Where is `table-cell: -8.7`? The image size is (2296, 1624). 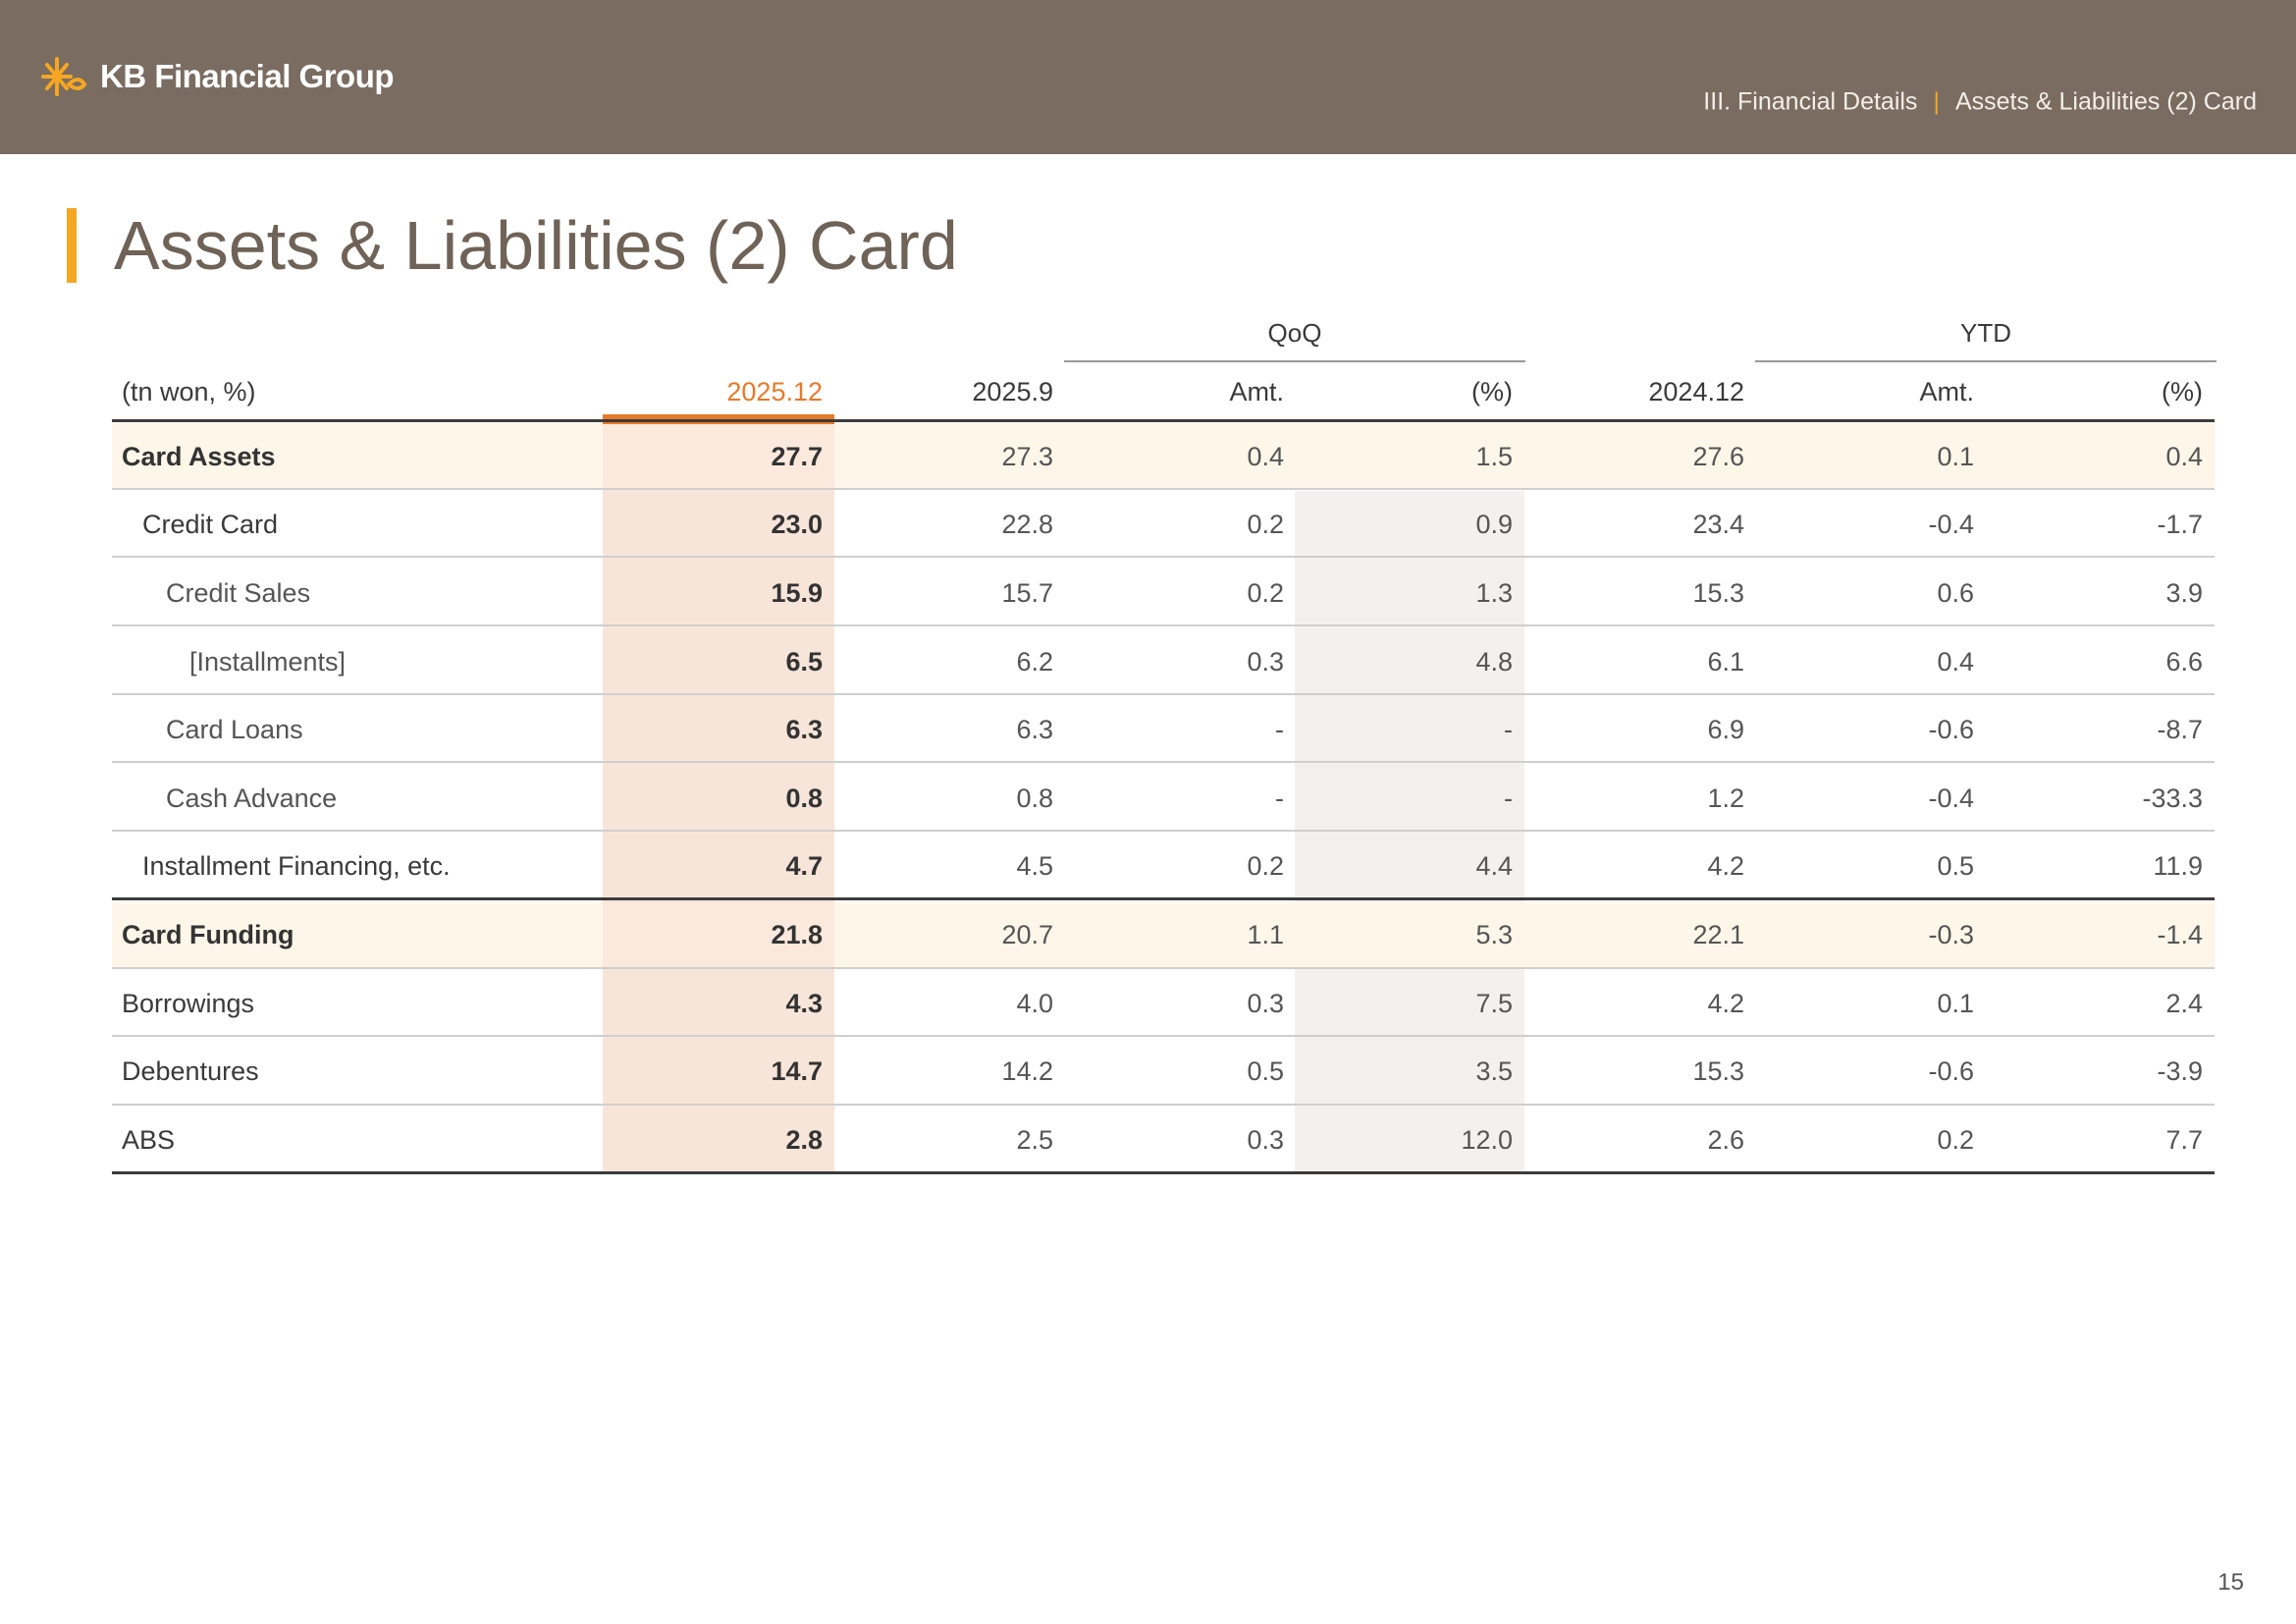
table-cell: -8.7 is located at coordinates (2180, 729).